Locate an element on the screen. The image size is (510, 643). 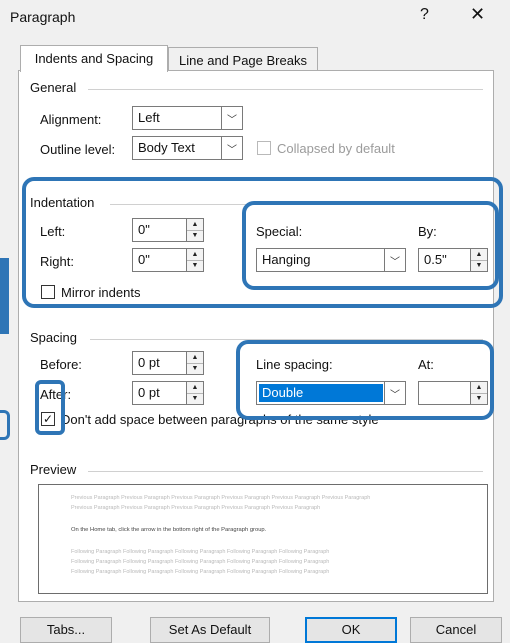
mirror-indents-label: Mirror indents is located at coordinates (101, 292).